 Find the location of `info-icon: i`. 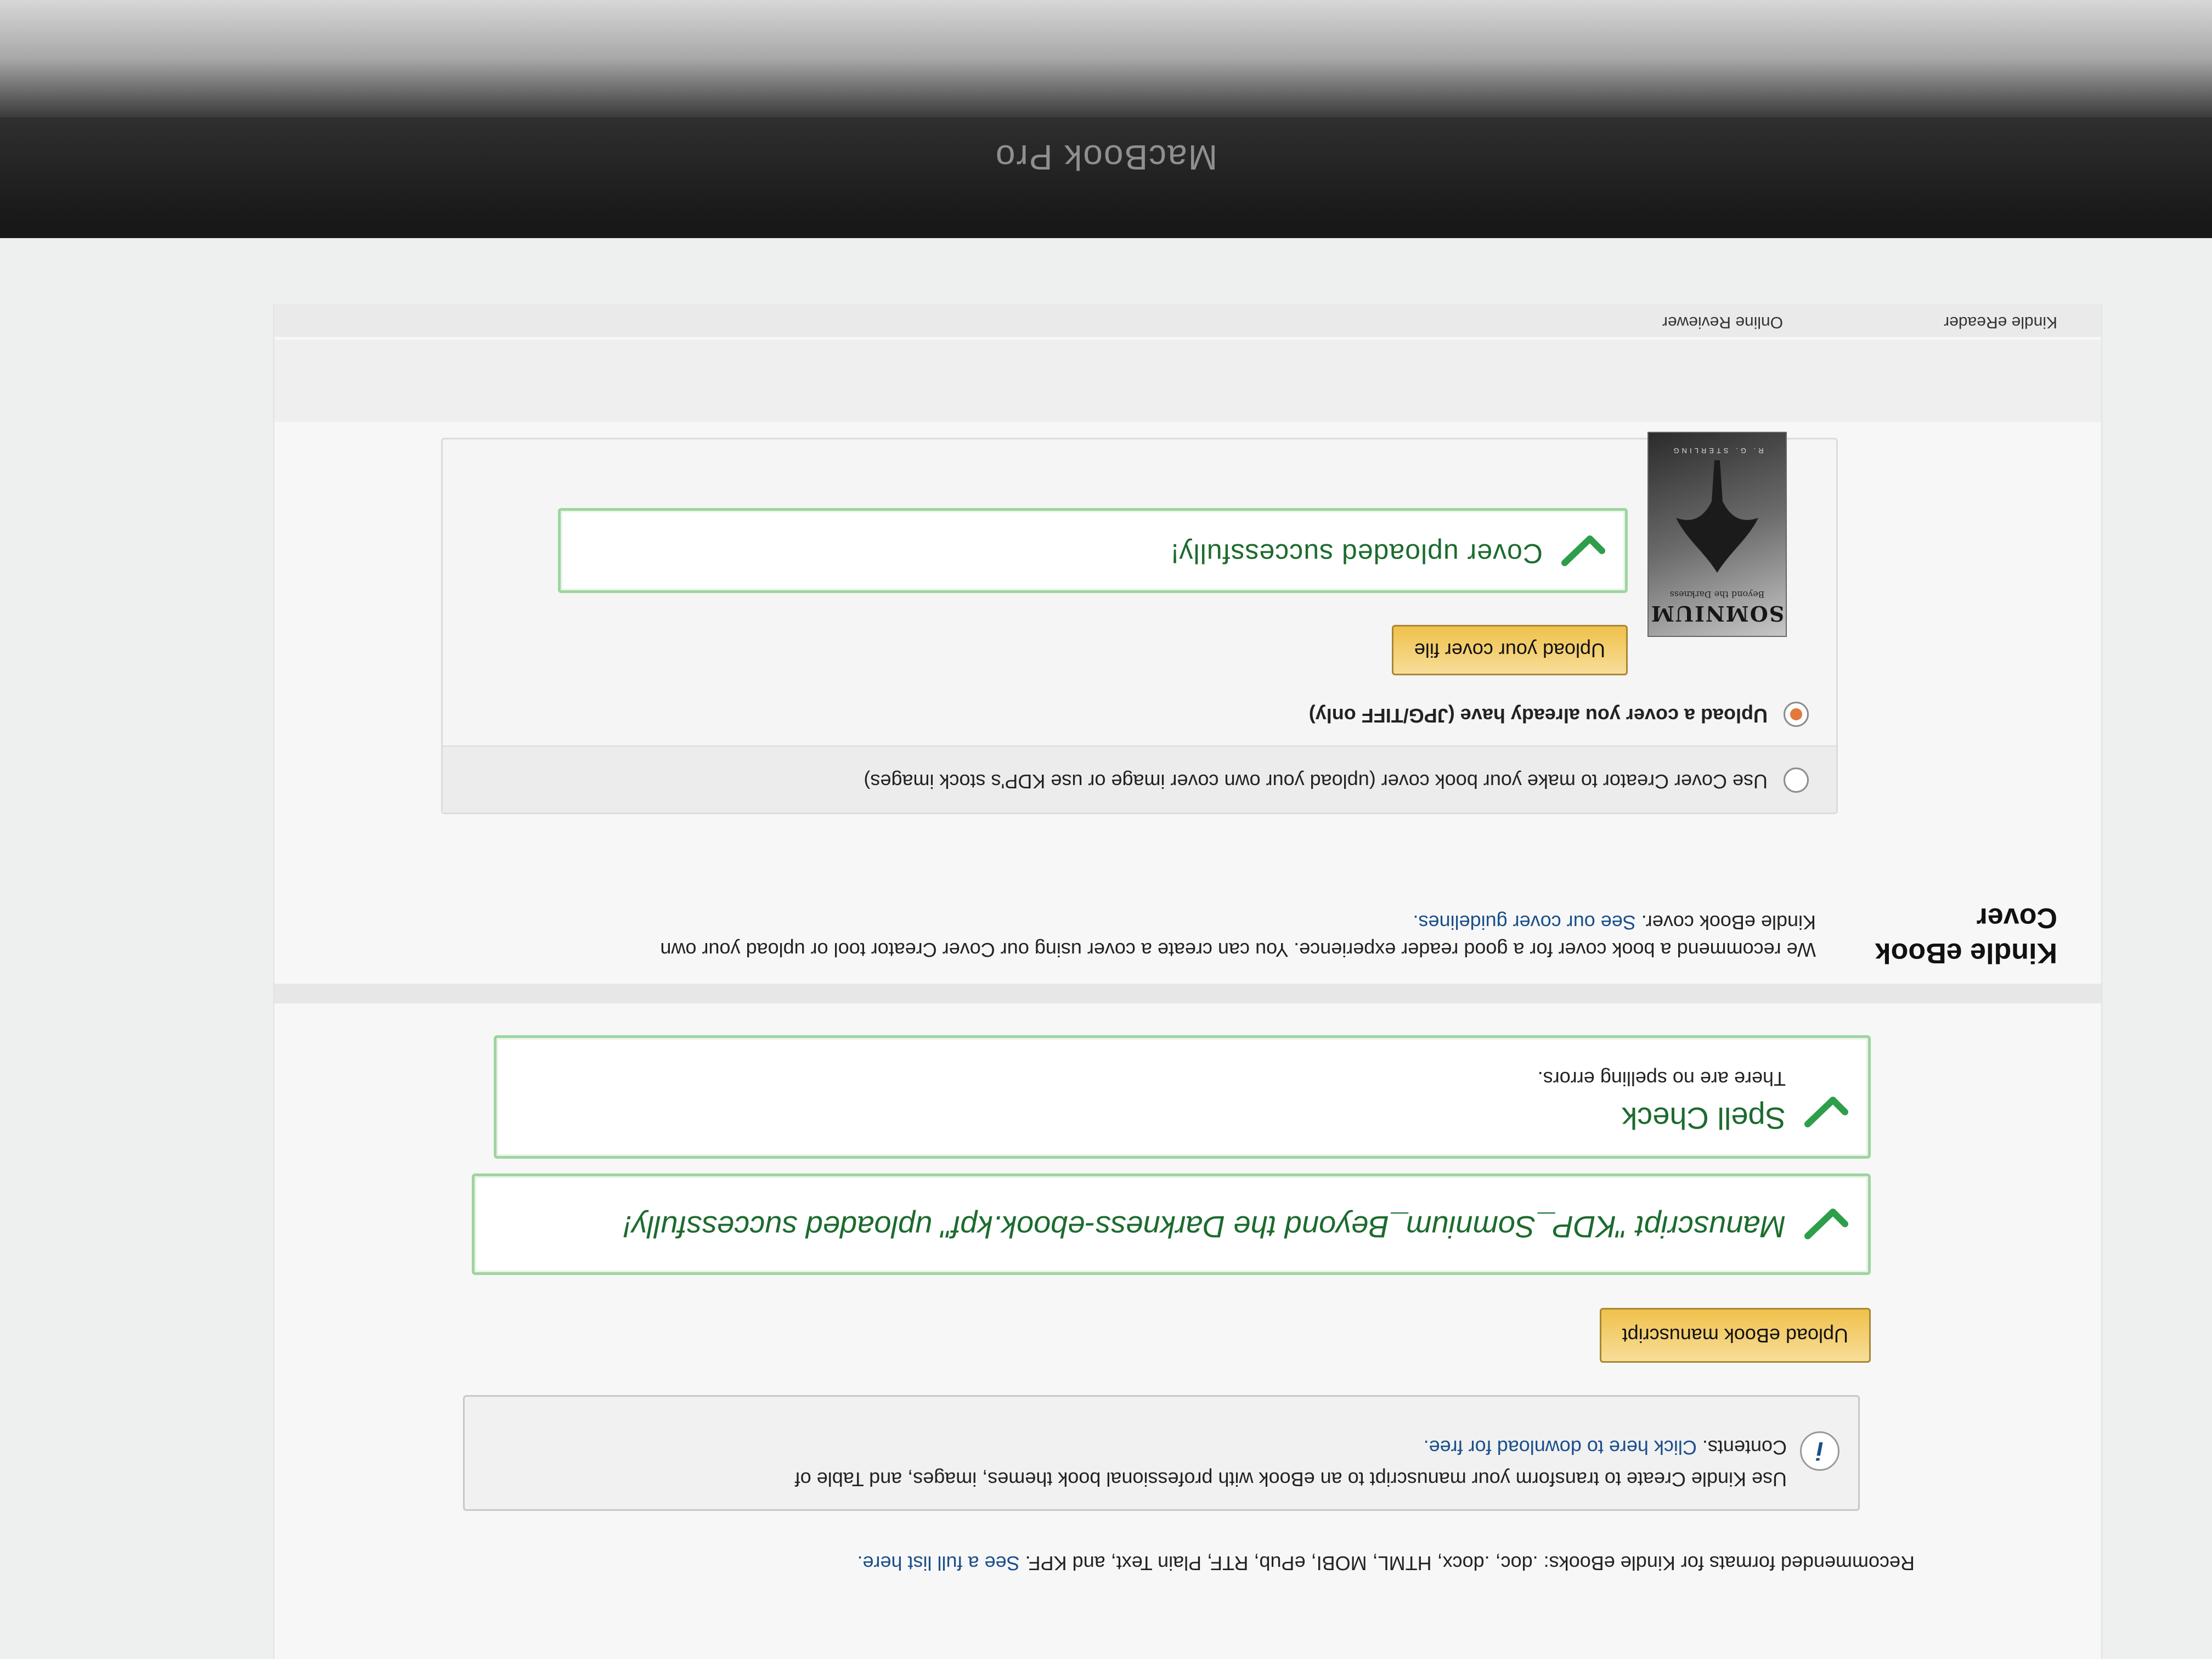

info-icon: i is located at coordinates (1819, 1451).